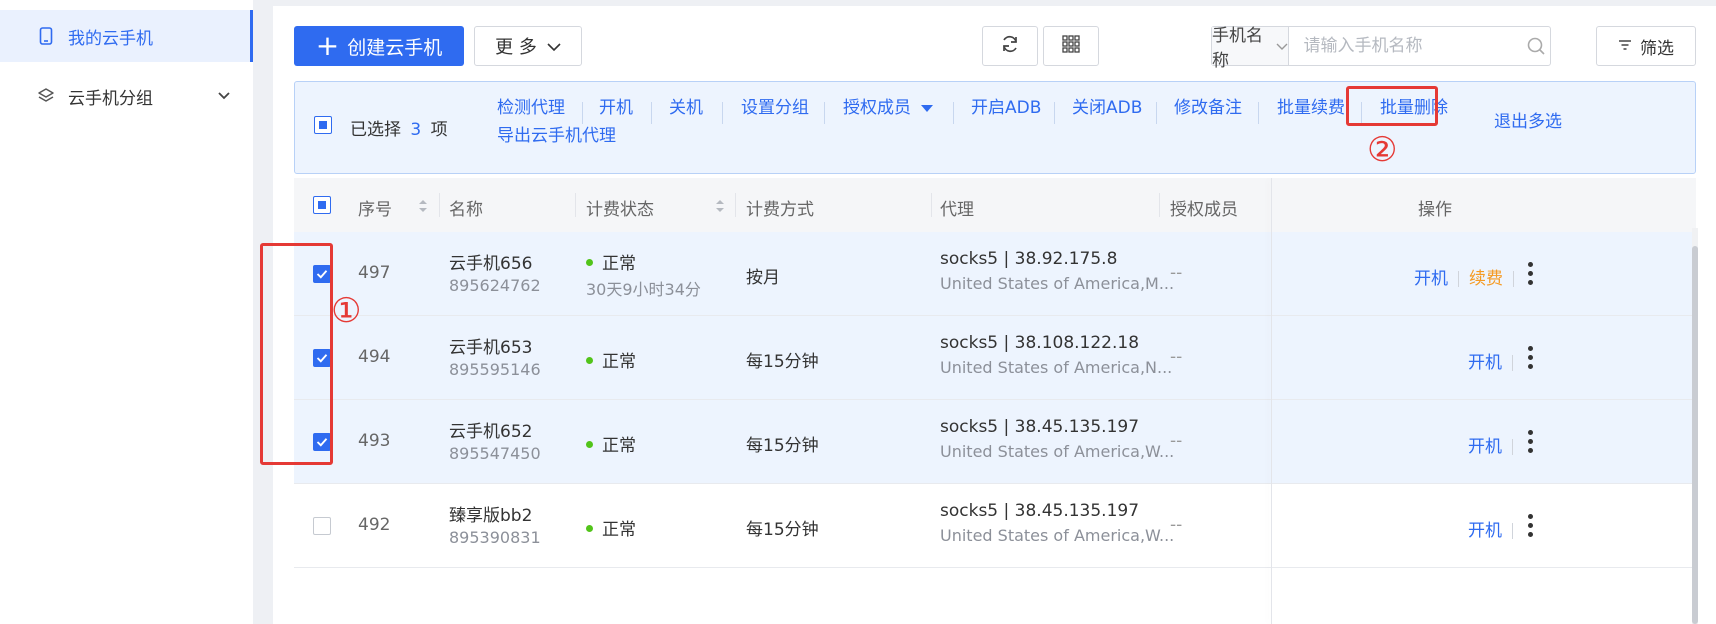  What do you see at coordinates (1282, 46) in the screenshot?
I see `chevron-down-icon` at bounding box center [1282, 46].